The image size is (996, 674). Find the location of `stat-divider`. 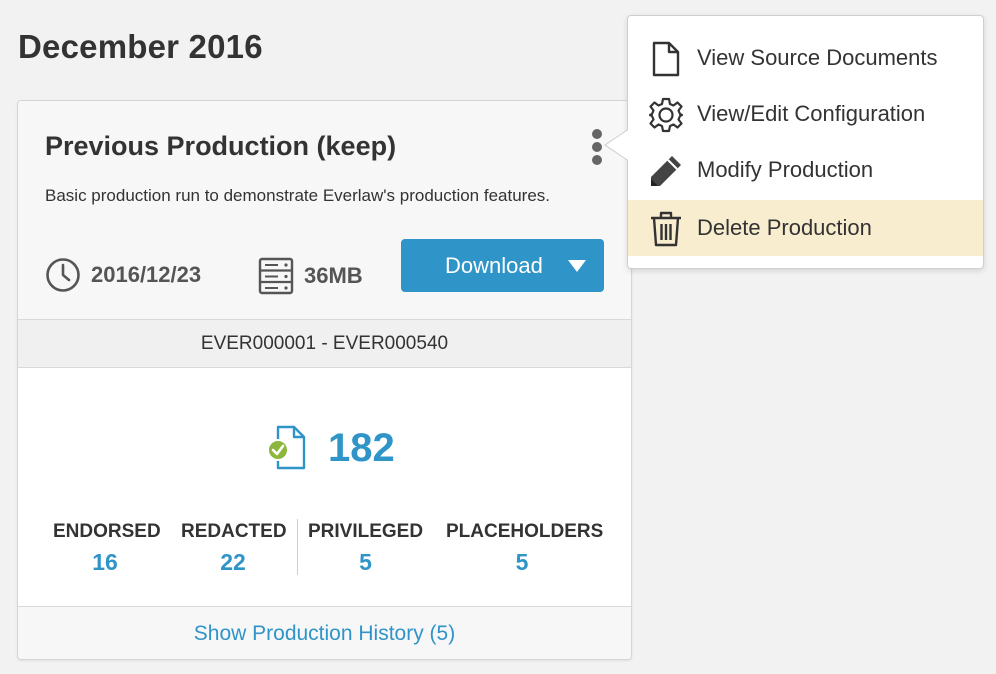

stat-divider is located at coordinates (297, 547).